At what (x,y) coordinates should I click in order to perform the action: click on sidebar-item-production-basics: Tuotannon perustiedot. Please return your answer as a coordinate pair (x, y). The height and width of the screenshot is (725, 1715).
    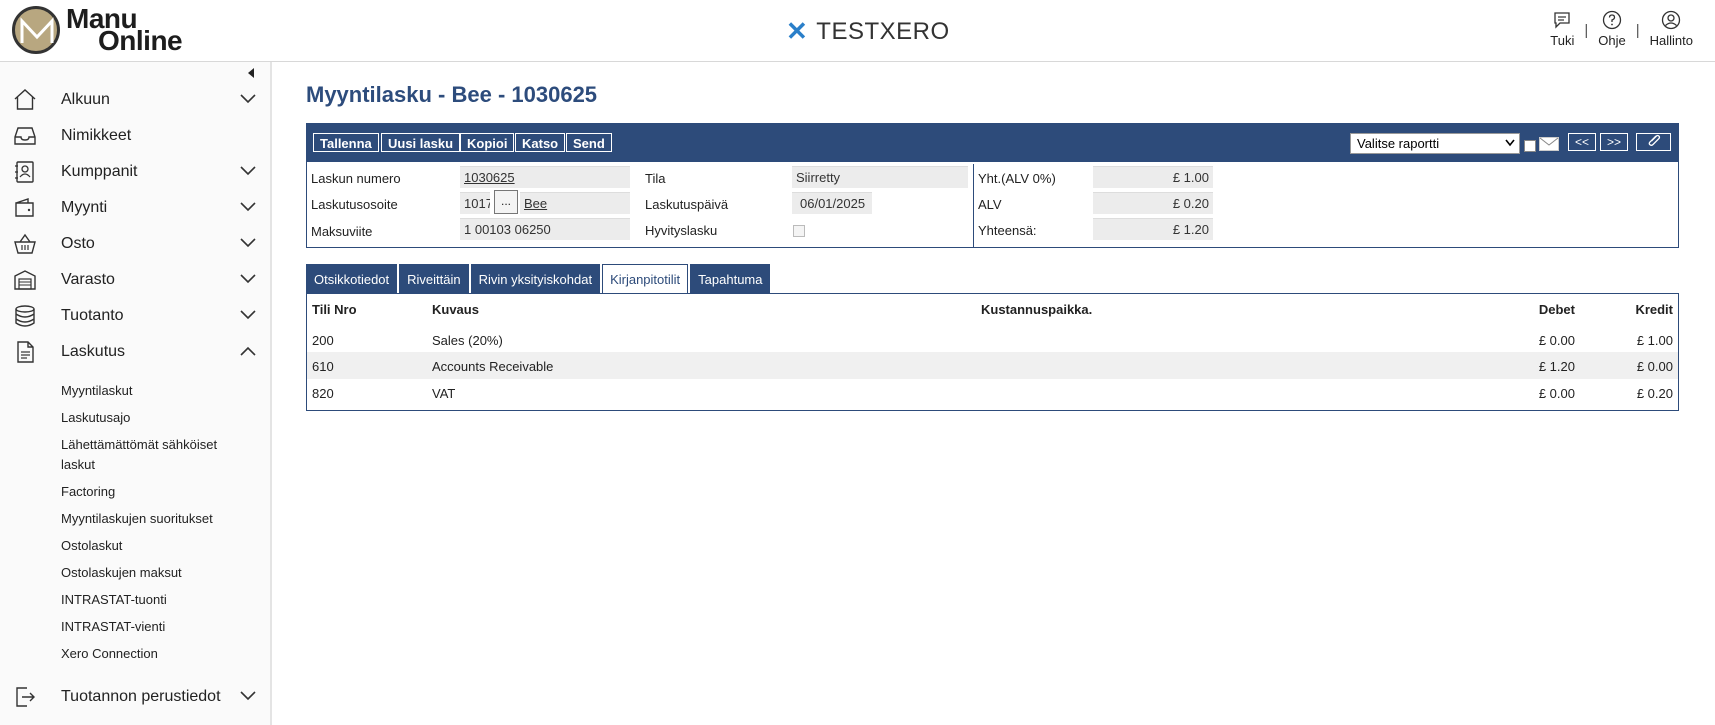
    Looking at the image, I should click on (135, 697).